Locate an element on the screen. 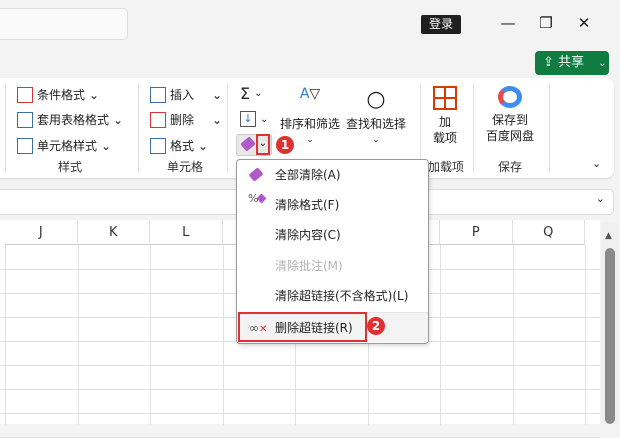  share-icon: ⇪ is located at coordinates (548, 62).